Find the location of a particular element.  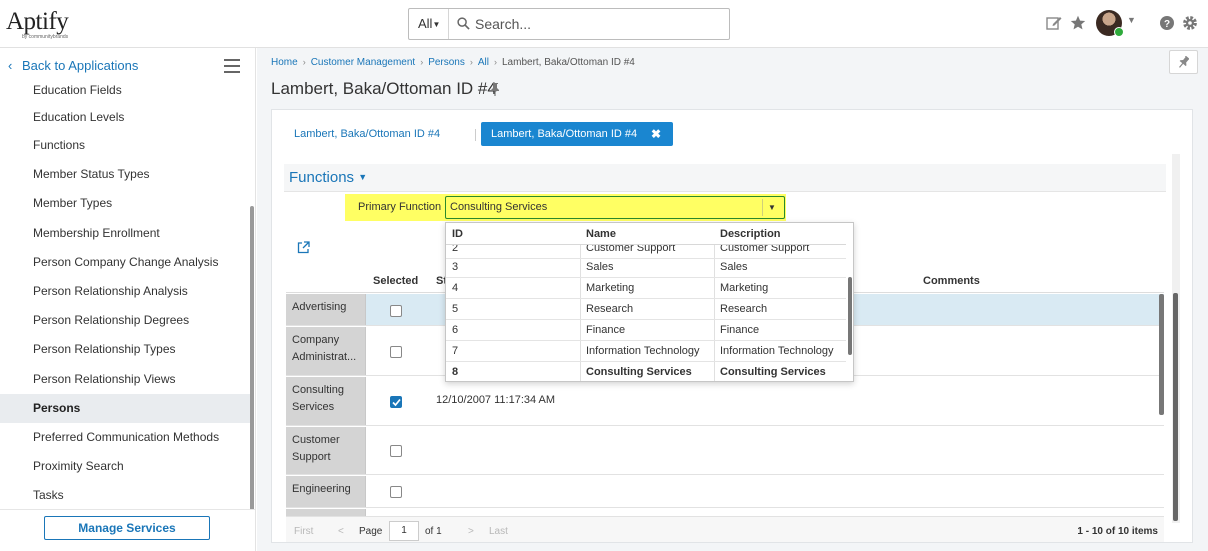

sidebar-item-person-relationship-views: Person Relationship Views is located at coordinates (125, 379).